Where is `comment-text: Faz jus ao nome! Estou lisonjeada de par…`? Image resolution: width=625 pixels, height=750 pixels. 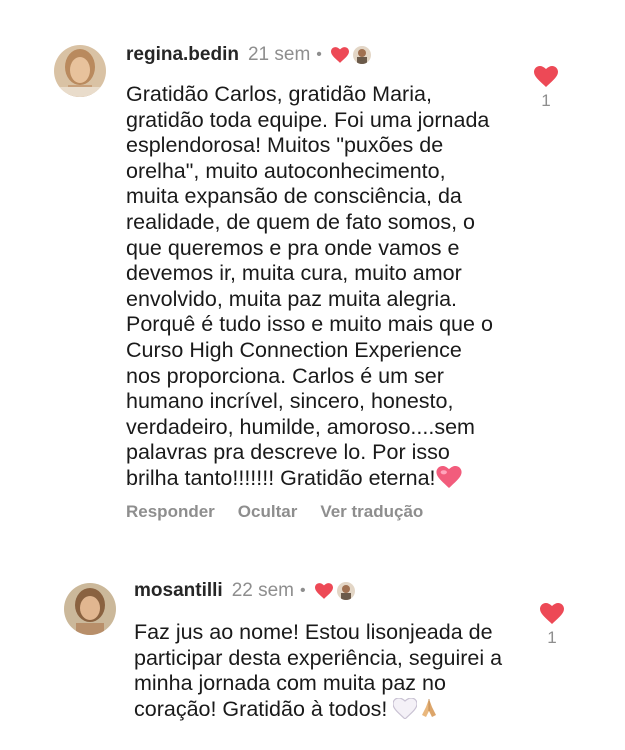
comment-text: Faz jus ao nome! Estou lisonjeada de par… is located at coordinates (334, 672).